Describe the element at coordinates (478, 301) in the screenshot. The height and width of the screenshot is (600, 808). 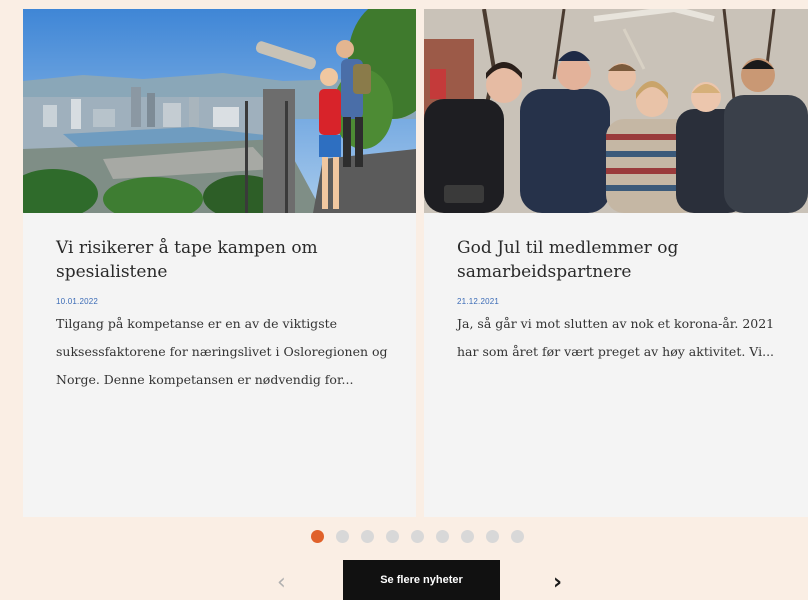
I see `article-date: 21.12.2021` at that location.